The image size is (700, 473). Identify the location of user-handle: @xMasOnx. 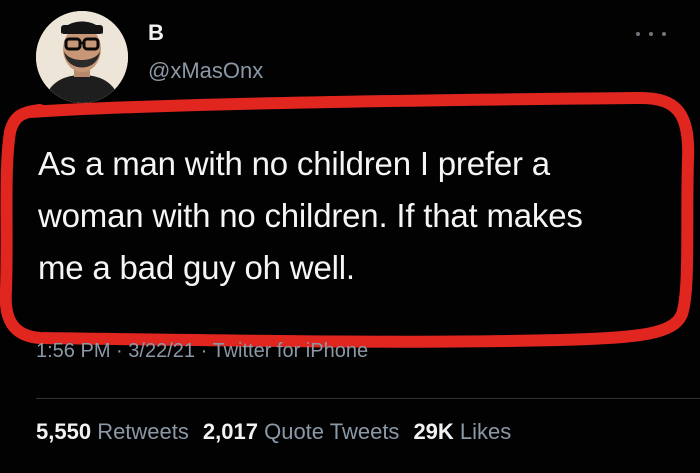
(205, 71).